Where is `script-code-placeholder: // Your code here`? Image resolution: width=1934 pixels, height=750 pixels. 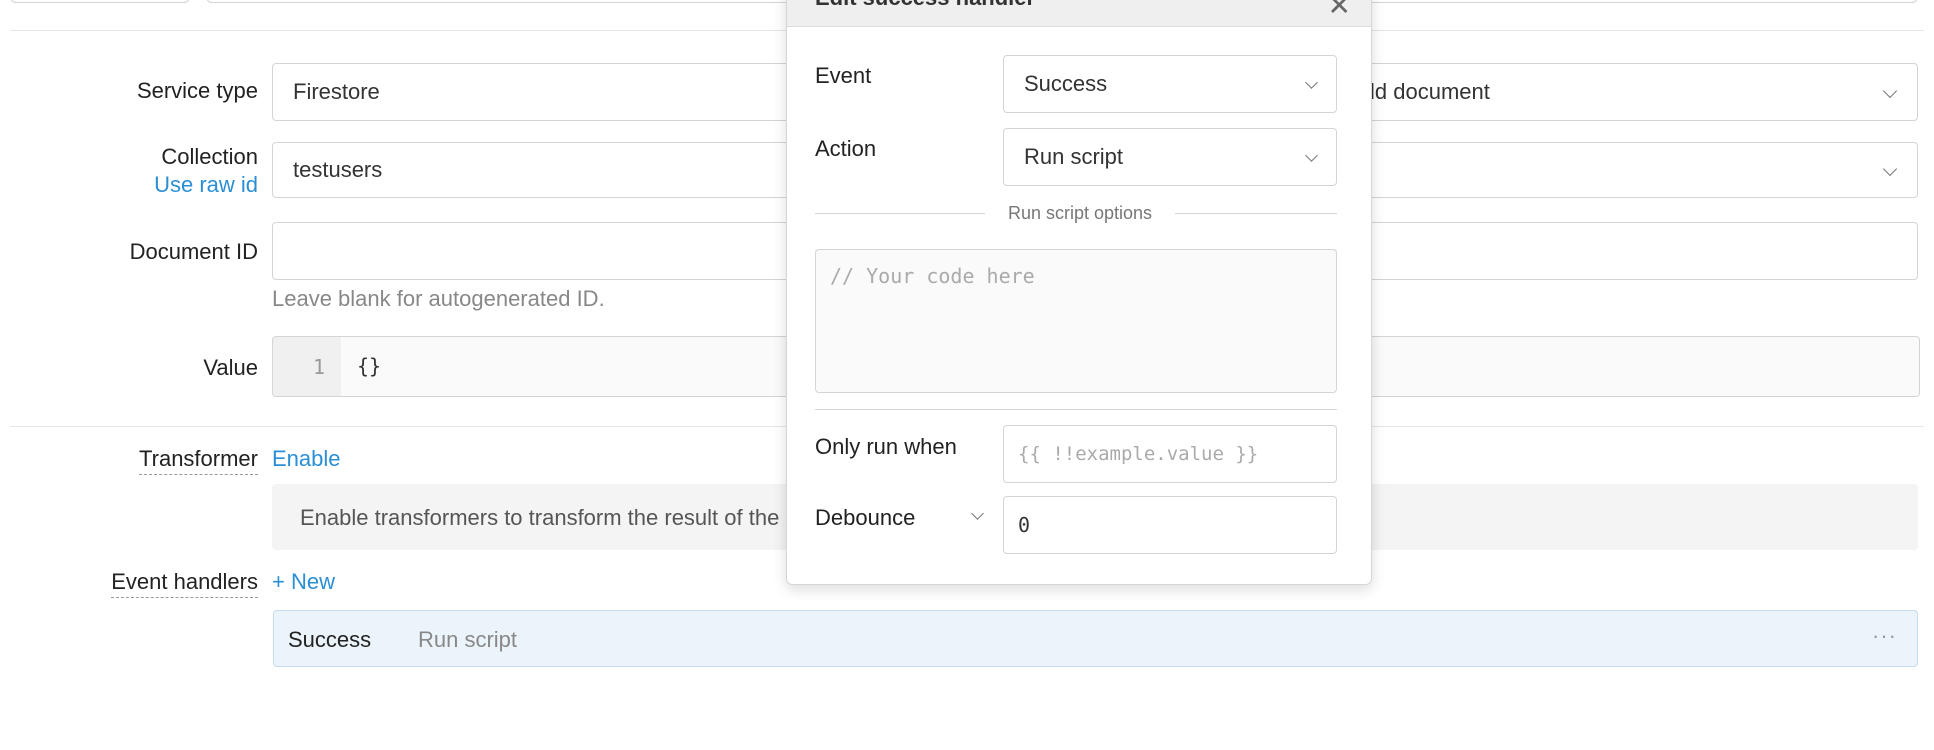 script-code-placeholder: // Your code here is located at coordinates (932, 276).